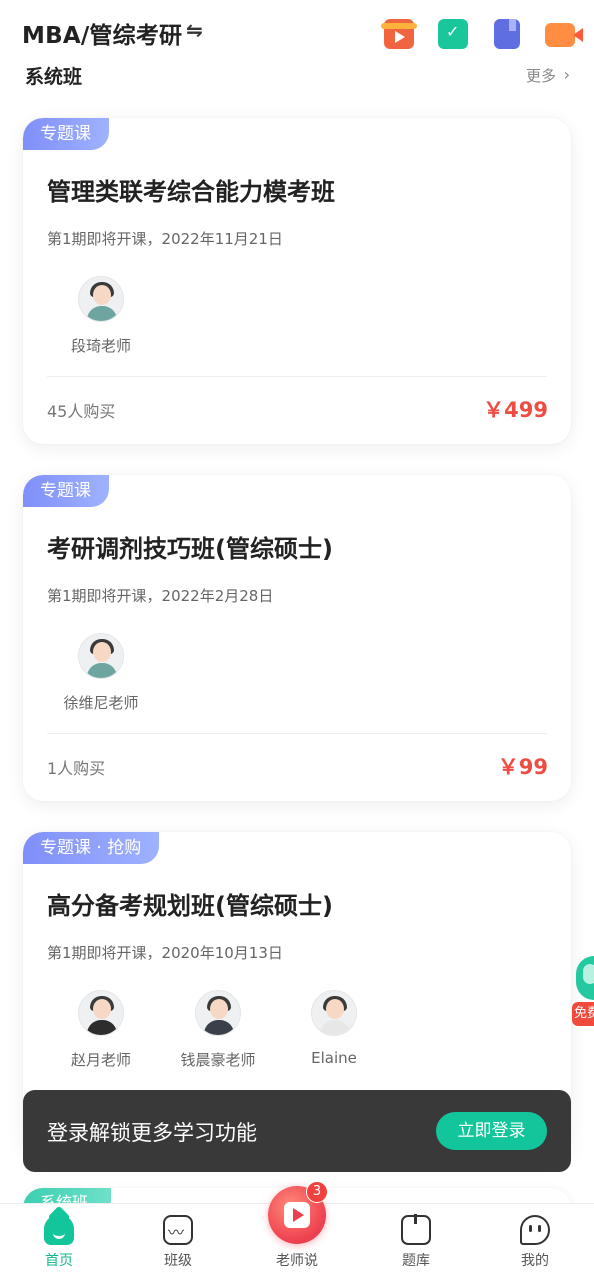 This screenshot has width=594, height=1280. Describe the element at coordinates (297, 1131) in the screenshot. I see `login-banner: 登录解锁更多学习功能 立即登录` at that location.